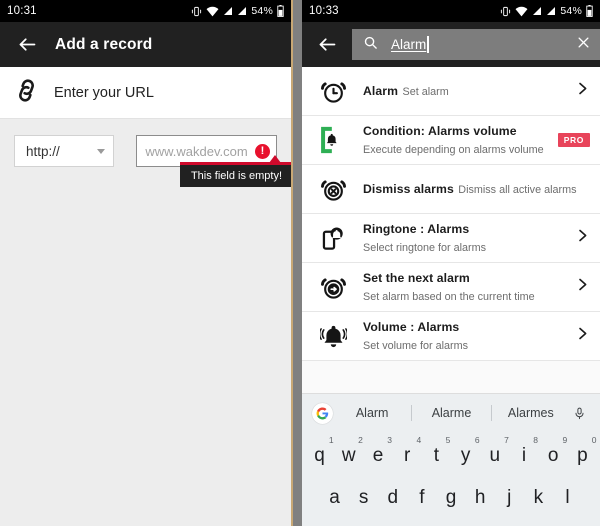 Image resolution: width=600 pixels, height=526 pixels. I want to click on list-item: Dismiss alarms Dismiss all active alarms, so click(451, 189).